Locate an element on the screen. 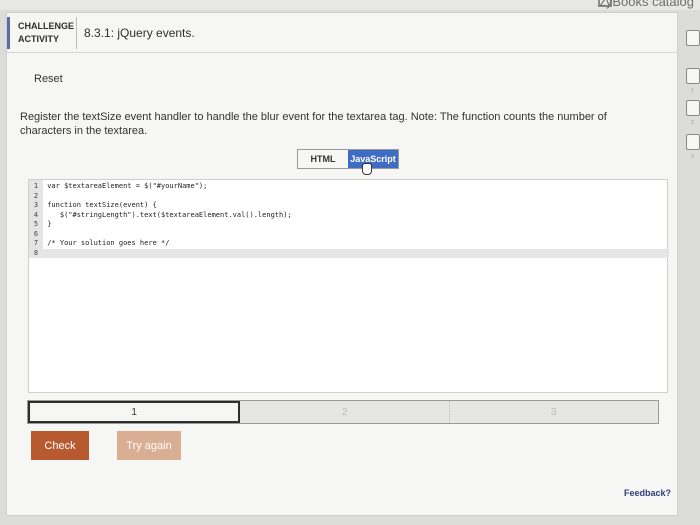  code-line: 5 } is located at coordinates (349, 225).